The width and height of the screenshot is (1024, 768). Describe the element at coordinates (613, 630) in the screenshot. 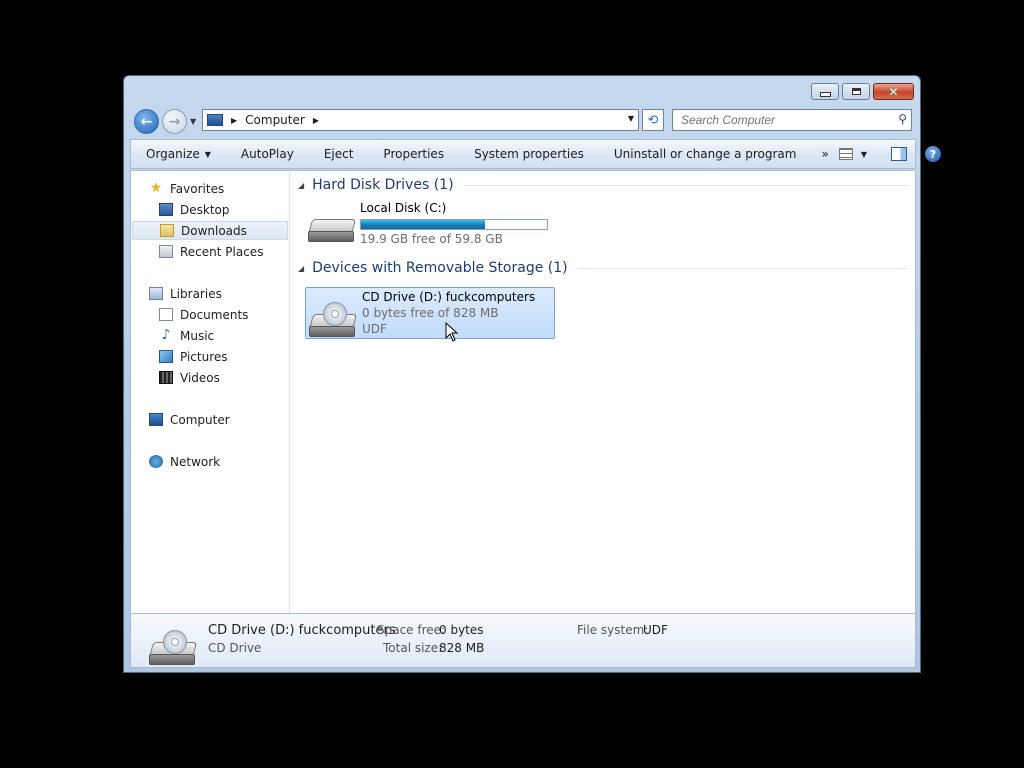

I see `file-system-label: File system:` at that location.